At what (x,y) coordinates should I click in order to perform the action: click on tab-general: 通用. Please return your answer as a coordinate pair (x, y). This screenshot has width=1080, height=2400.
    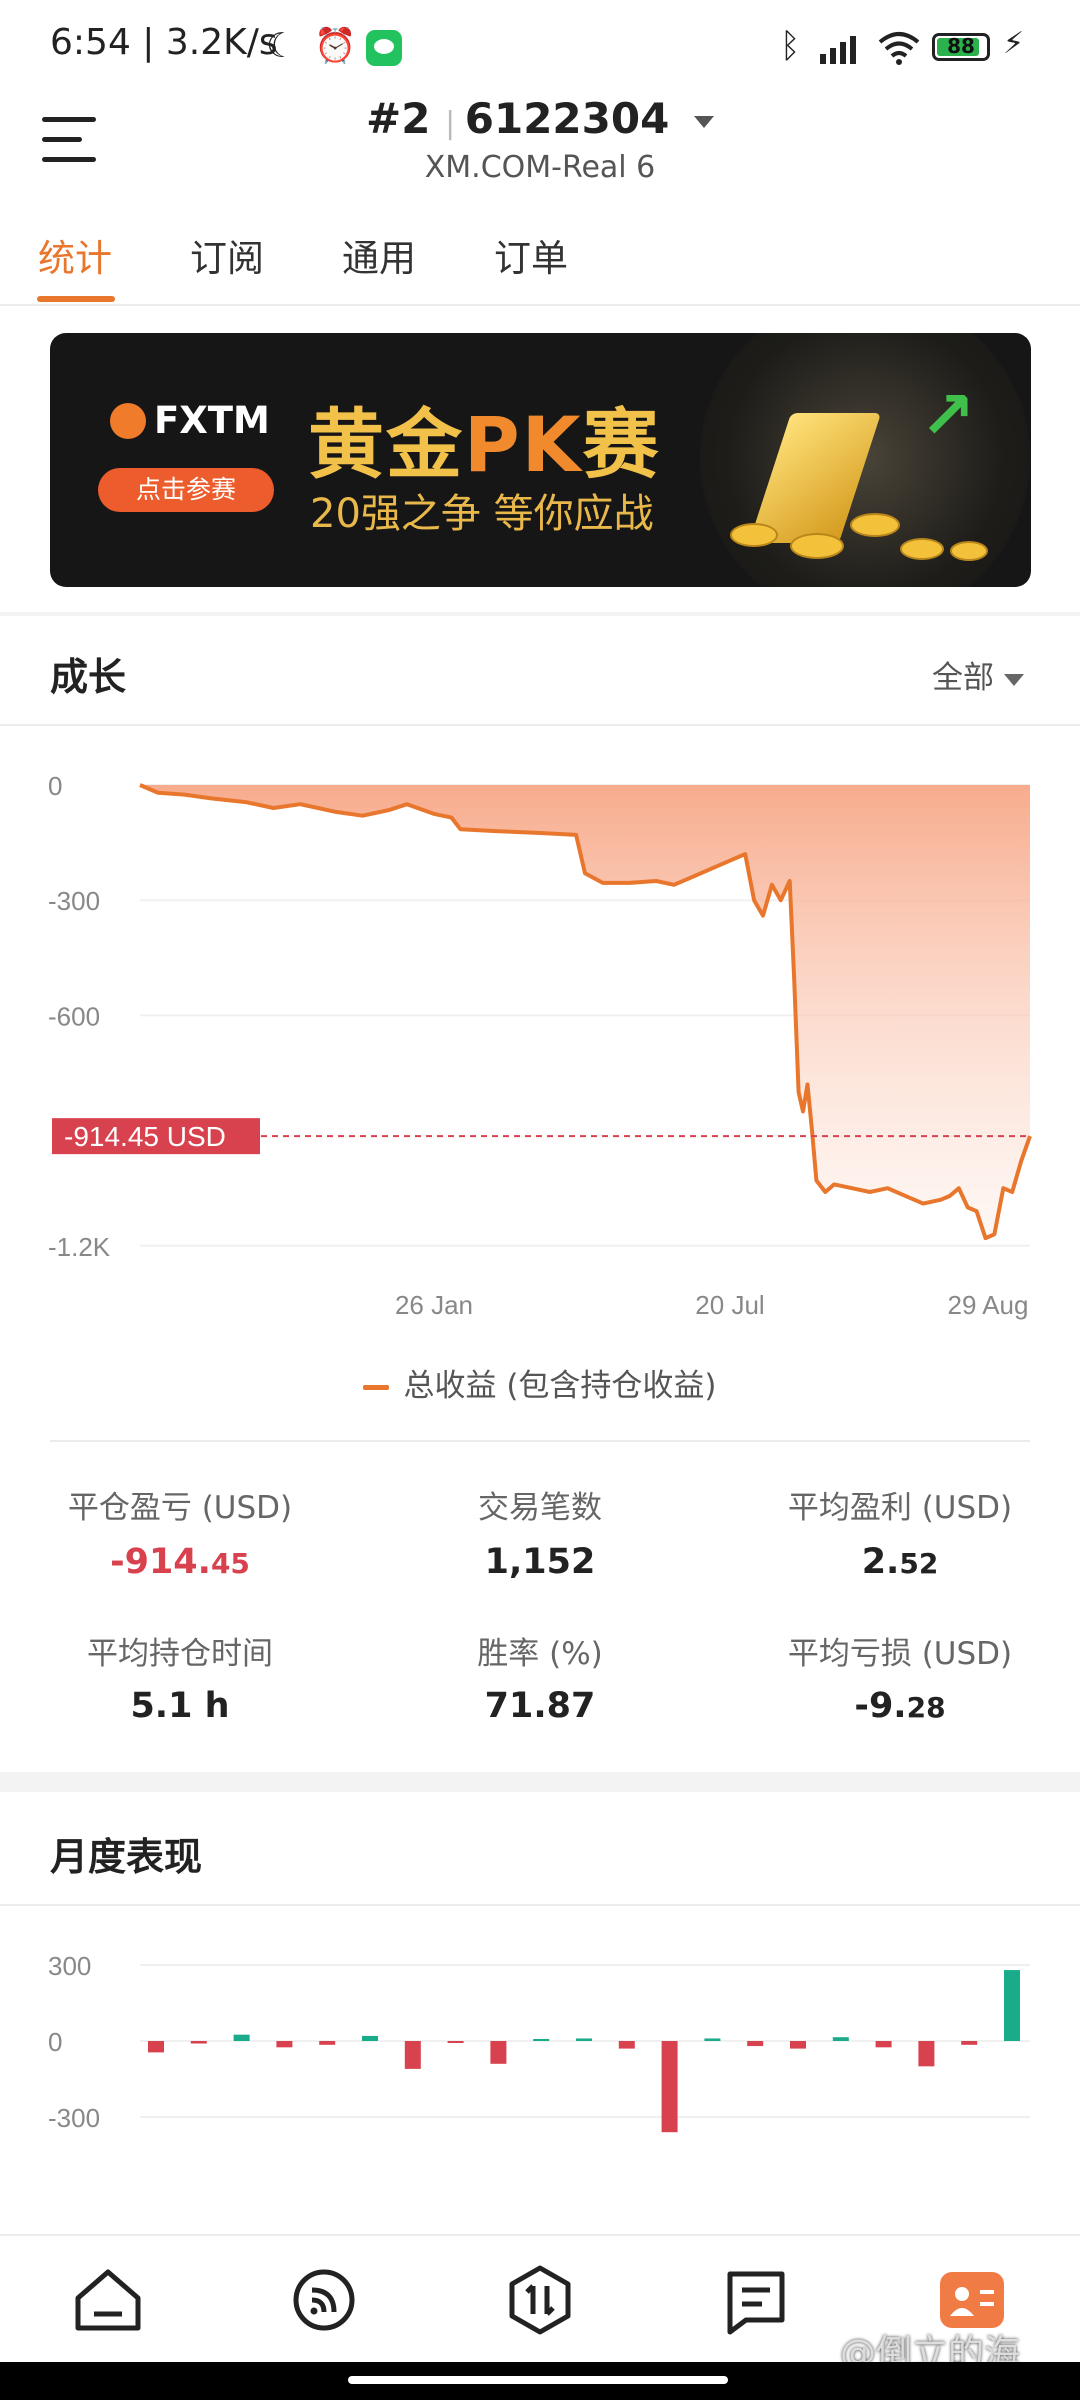
    Looking at the image, I should click on (379, 255).